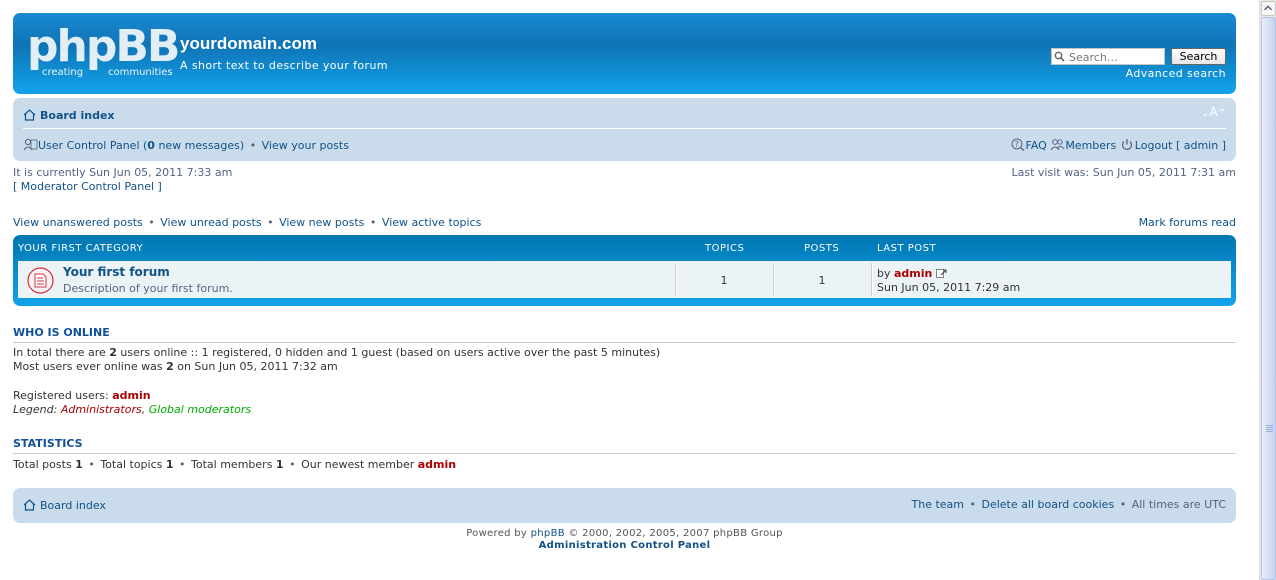 Image resolution: width=1276 pixels, height=580 pixels. What do you see at coordinates (1059, 56) in the screenshot?
I see `search-icon` at bounding box center [1059, 56].